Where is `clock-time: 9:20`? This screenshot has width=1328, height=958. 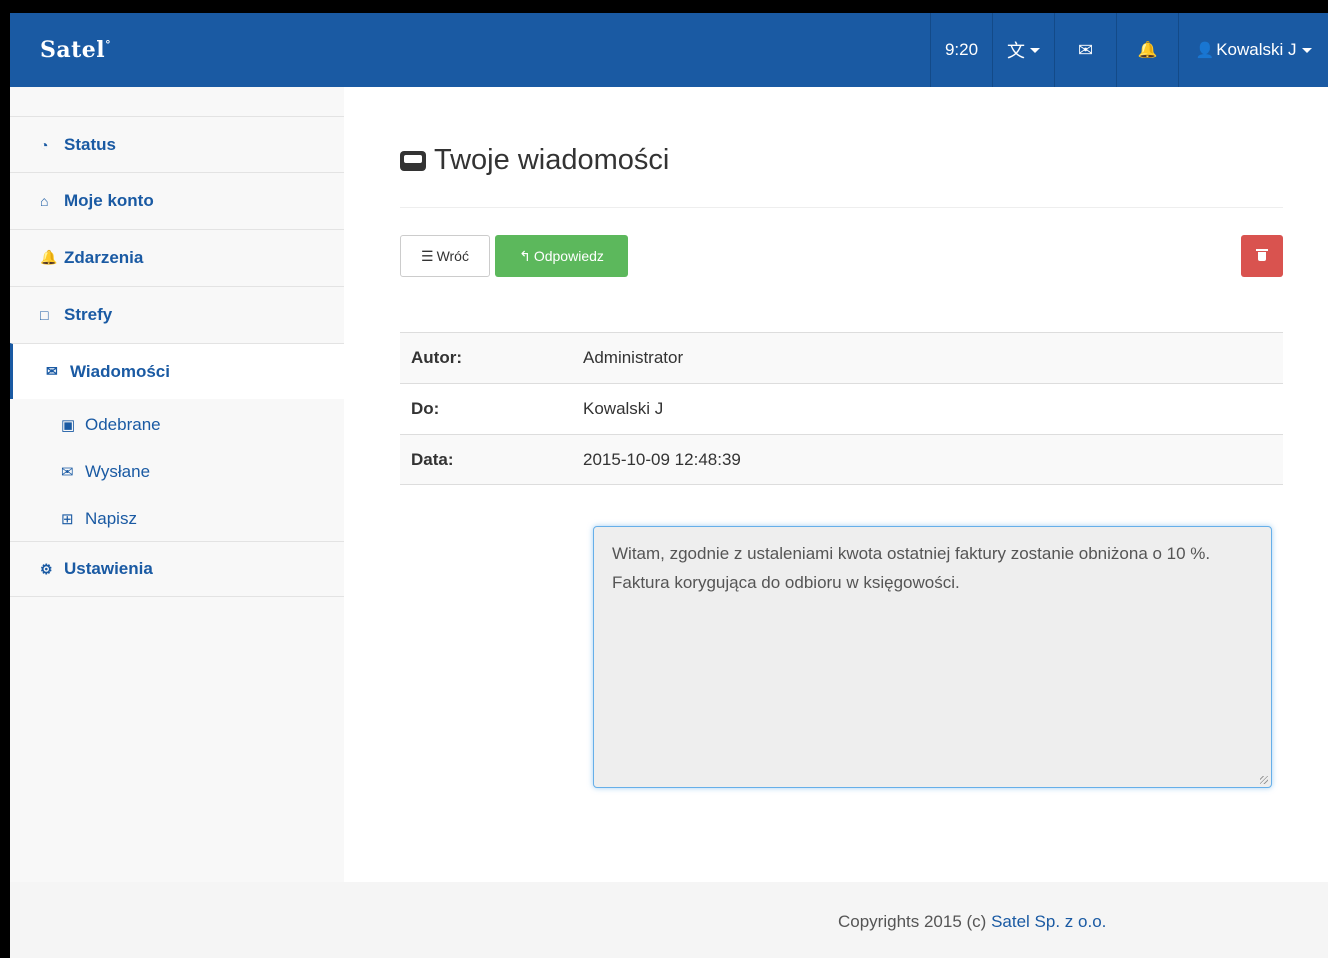
clock-time: 9:20 is located at coordinates (961, 49).